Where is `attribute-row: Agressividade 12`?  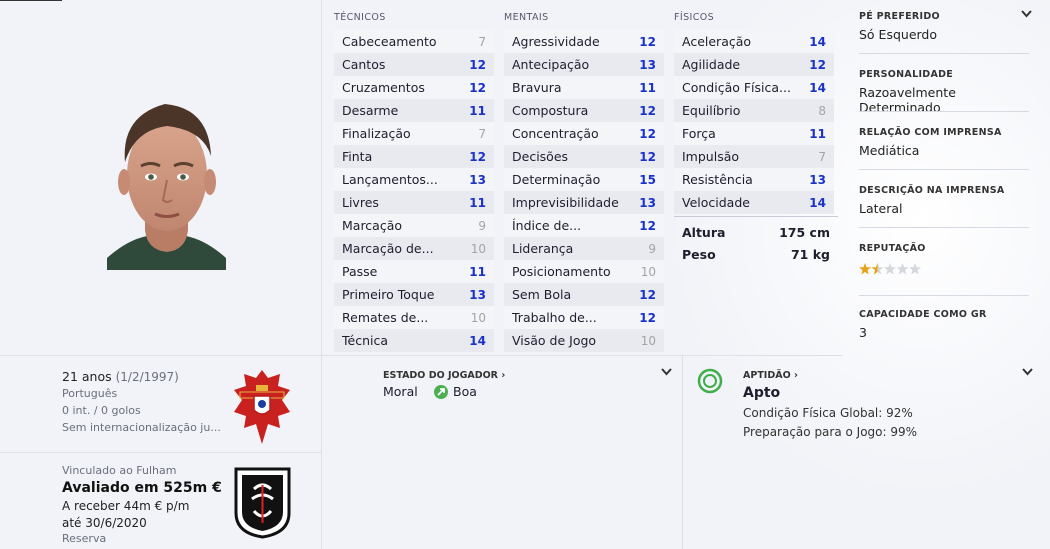
attribute-row: Agressividade 12 is located at coordinates (584, 41).